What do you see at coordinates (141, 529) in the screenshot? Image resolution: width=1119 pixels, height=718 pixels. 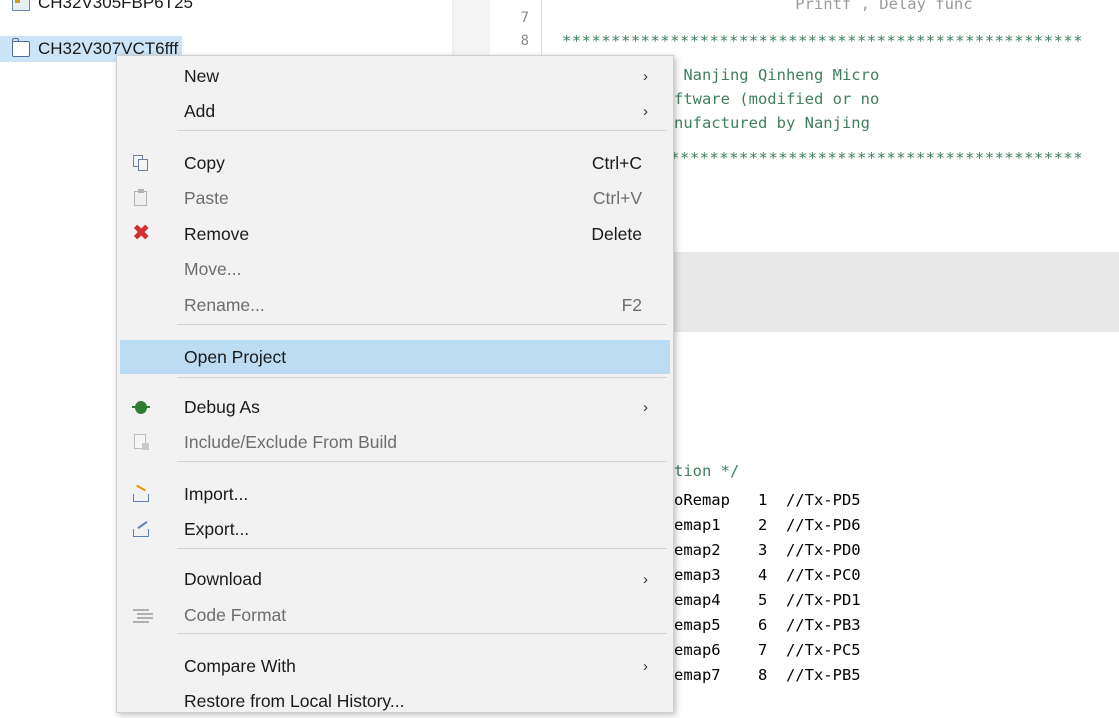 I see `export-icon` at bounding box center [141, 529].